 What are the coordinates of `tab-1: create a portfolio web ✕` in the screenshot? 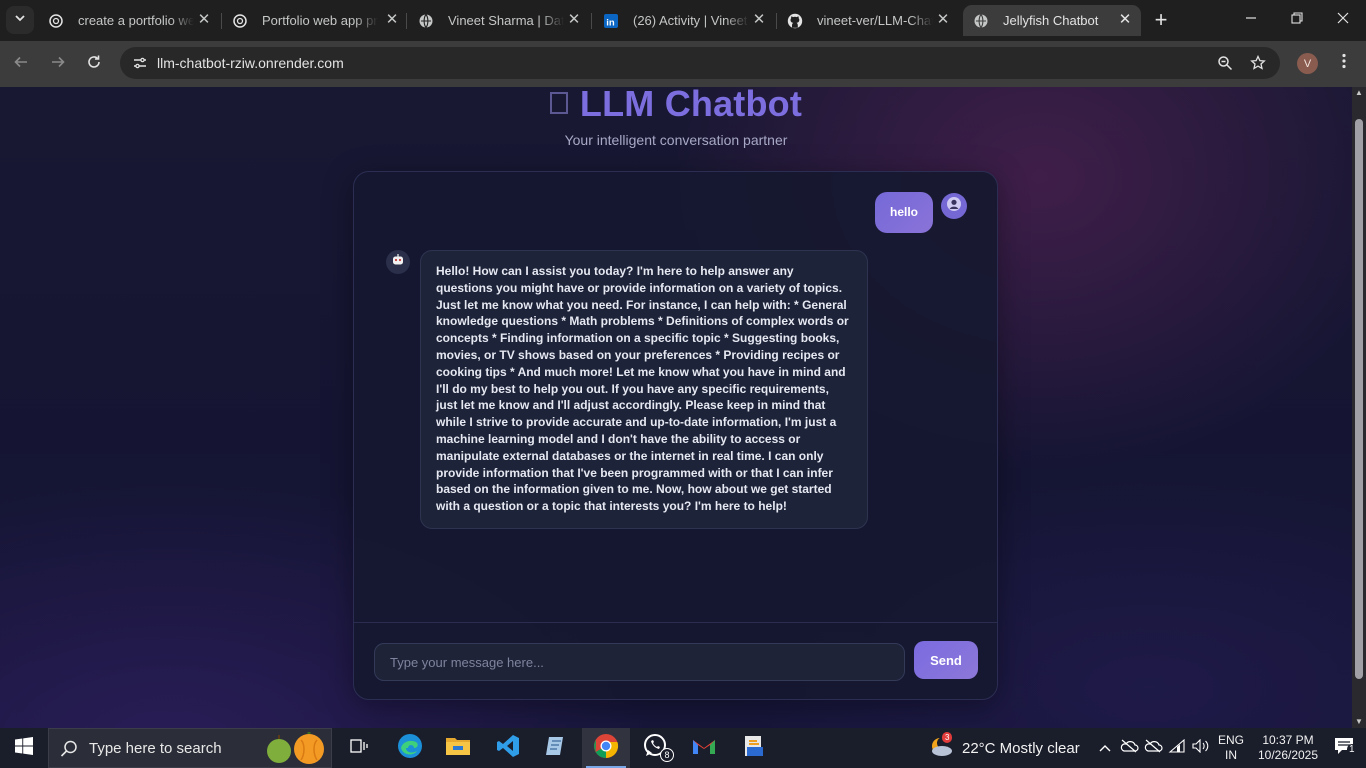 It's located at (129, 20).